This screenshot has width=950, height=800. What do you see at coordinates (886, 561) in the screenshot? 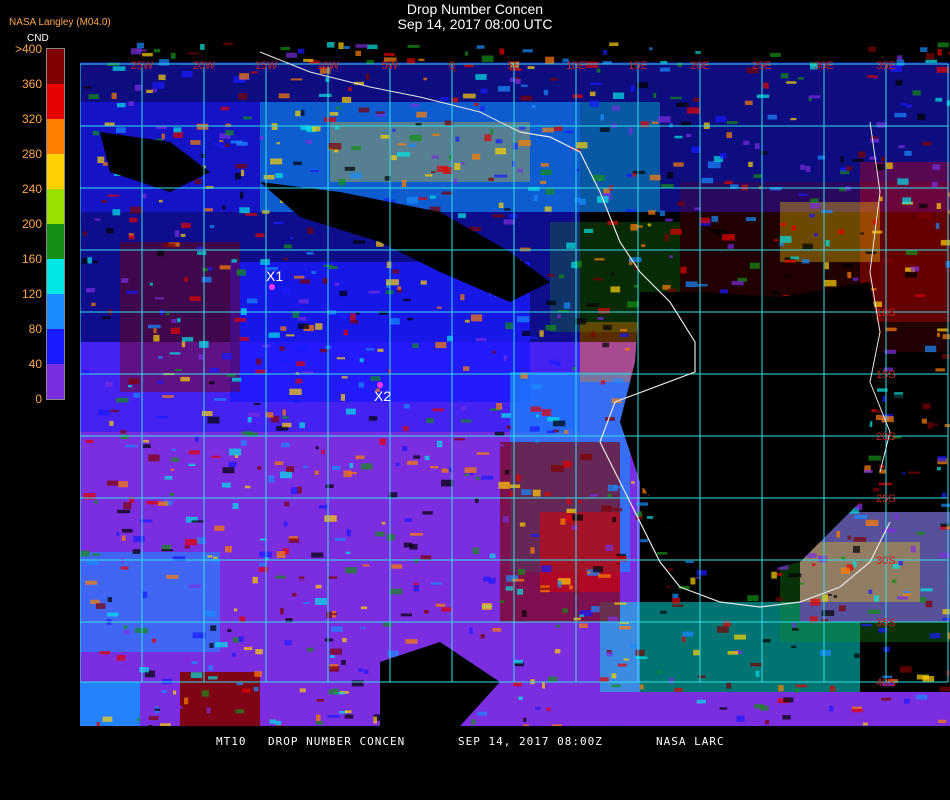
I see `latitude-label: 30S` at bounding box center [886, 561].